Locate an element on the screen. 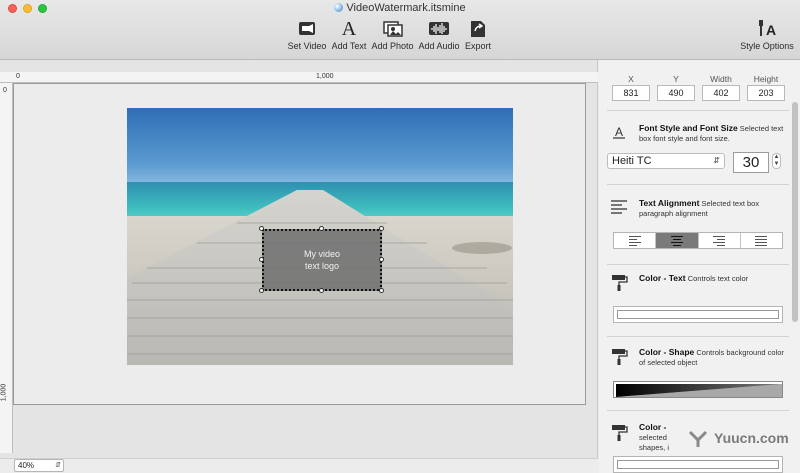 The width and height of the screenshot is (800, 473). horizontal-ruler: 0 1,000 is located at coordinates (299, 77).